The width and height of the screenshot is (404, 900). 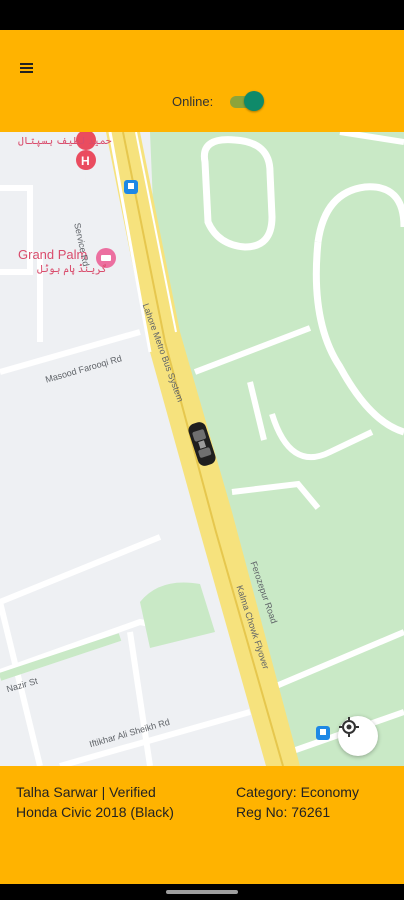 I want to click on poi-hotel-urdu: گرینڈ پام ہوٹل, so click(x=72, y=269).